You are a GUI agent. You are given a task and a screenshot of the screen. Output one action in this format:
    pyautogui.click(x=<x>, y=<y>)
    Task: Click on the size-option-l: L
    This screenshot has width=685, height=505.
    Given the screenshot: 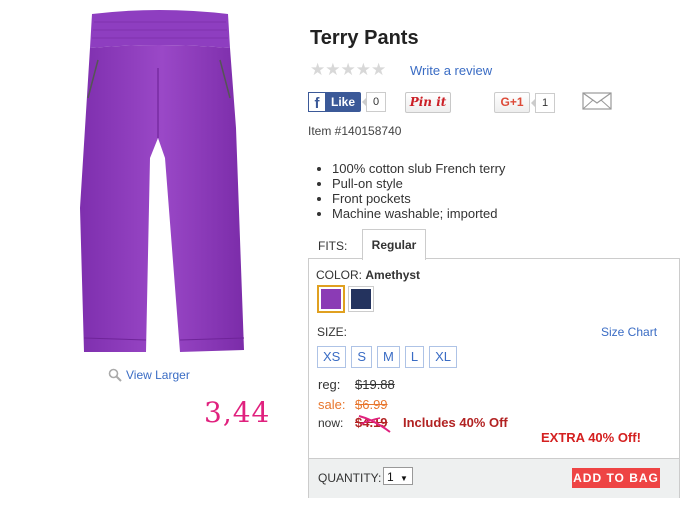 What is the action you would take?
    pyautogui.click(x=414, y=357)
    